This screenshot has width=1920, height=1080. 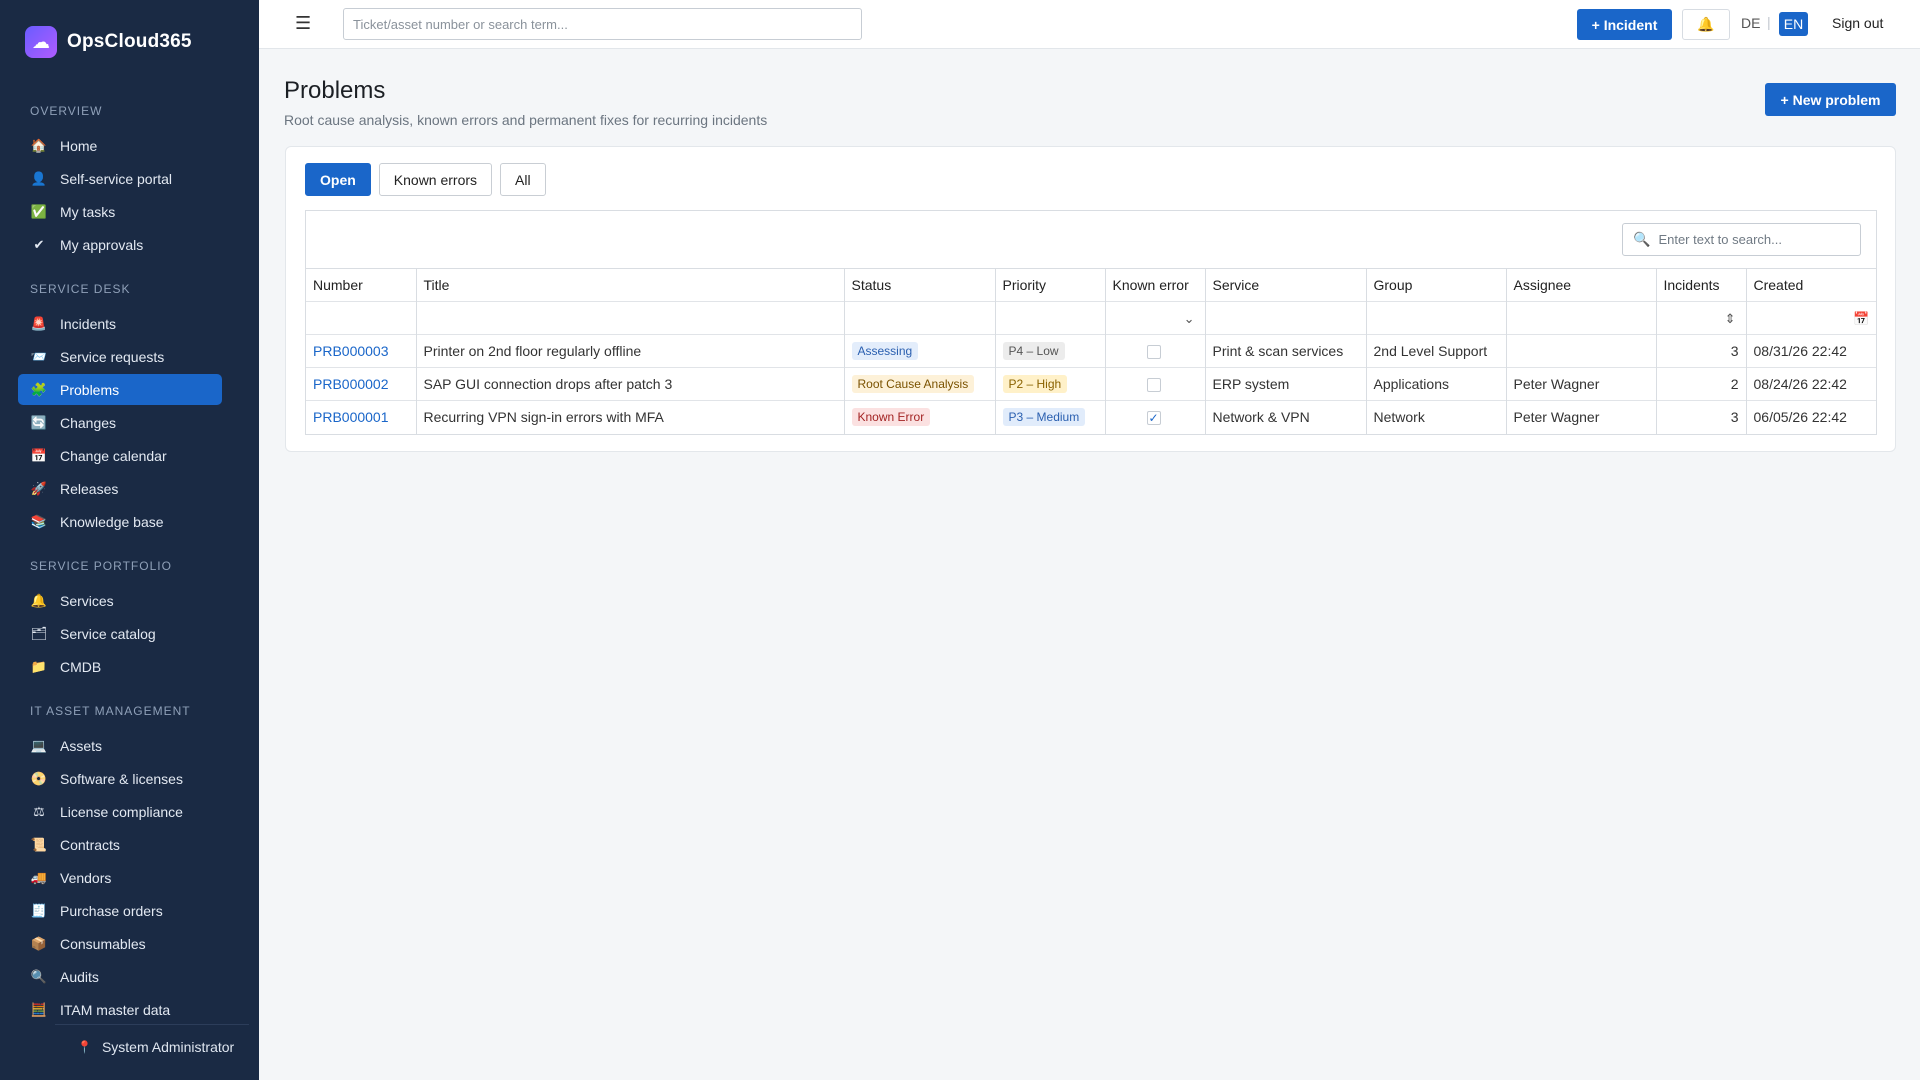 What do you see at coordinates (120, 422) in the screenshot?
I see `sidebar-item-changes: 🔄 Changes` at bounding box center [120, 422].